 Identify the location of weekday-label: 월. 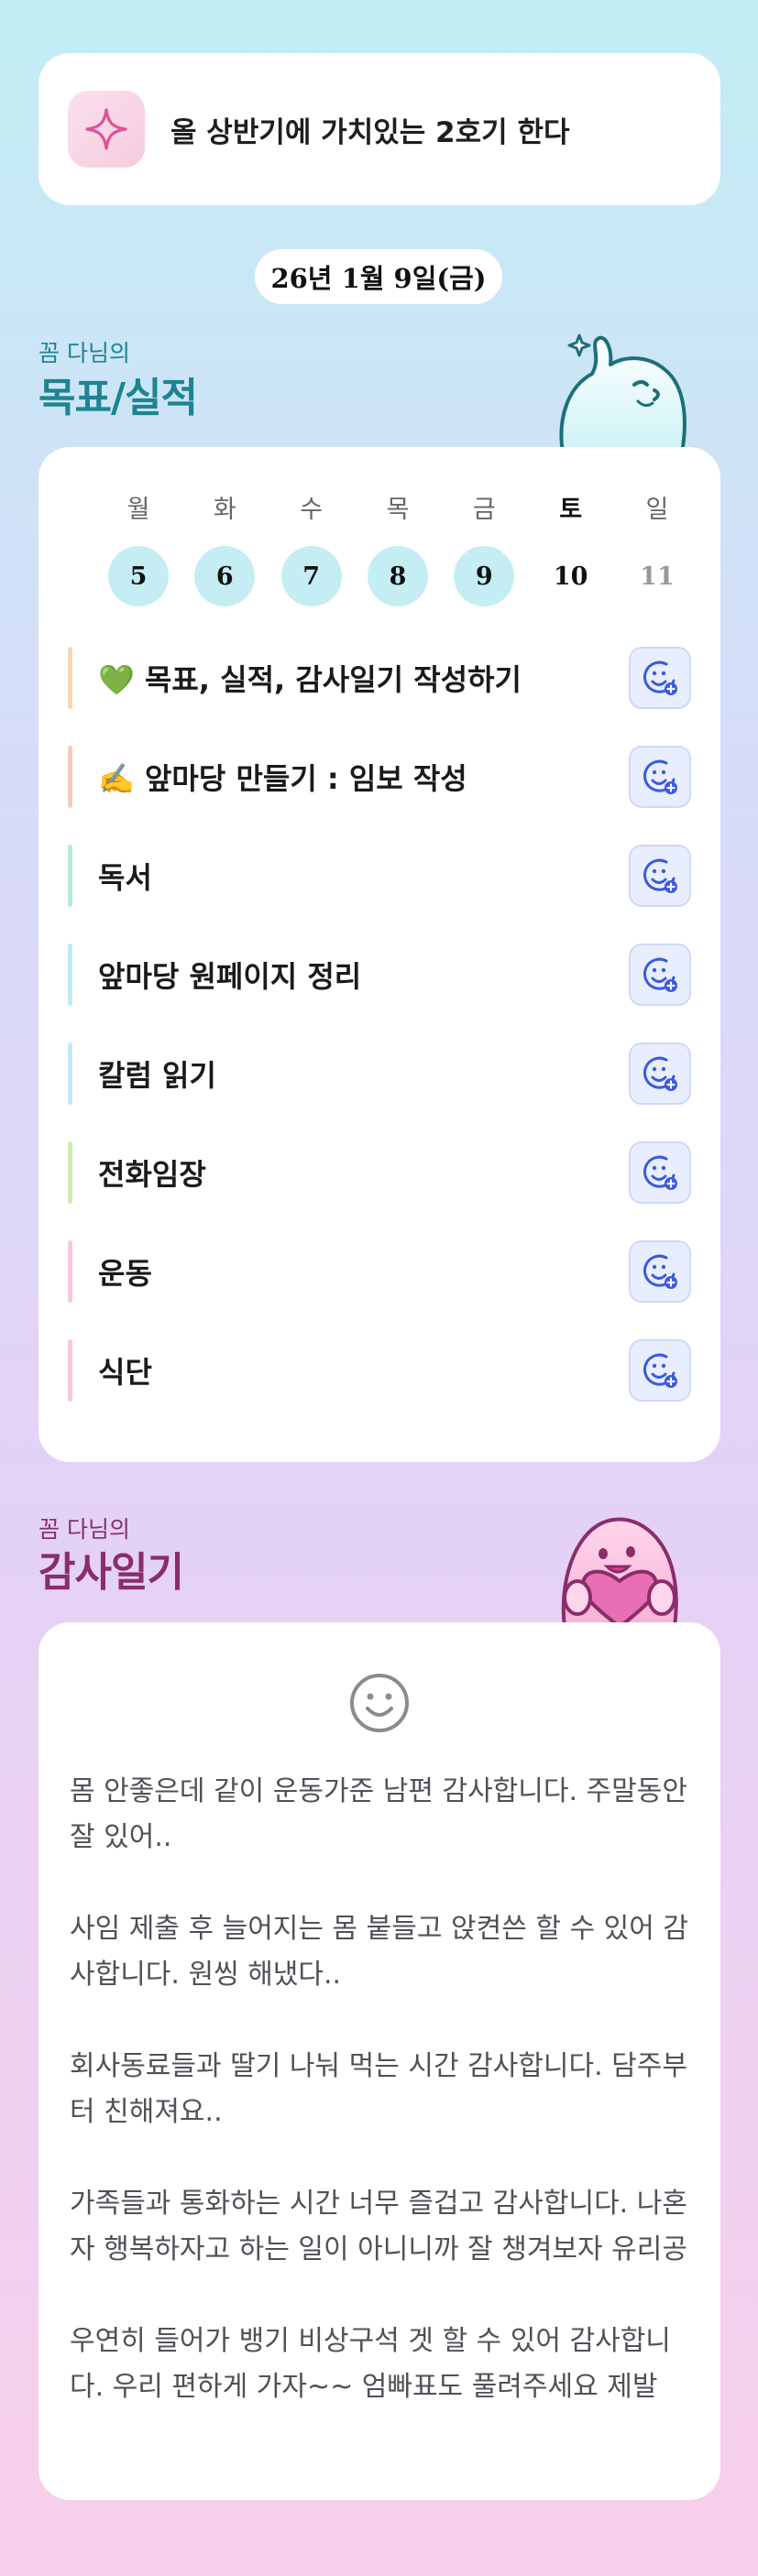
(138, 510).